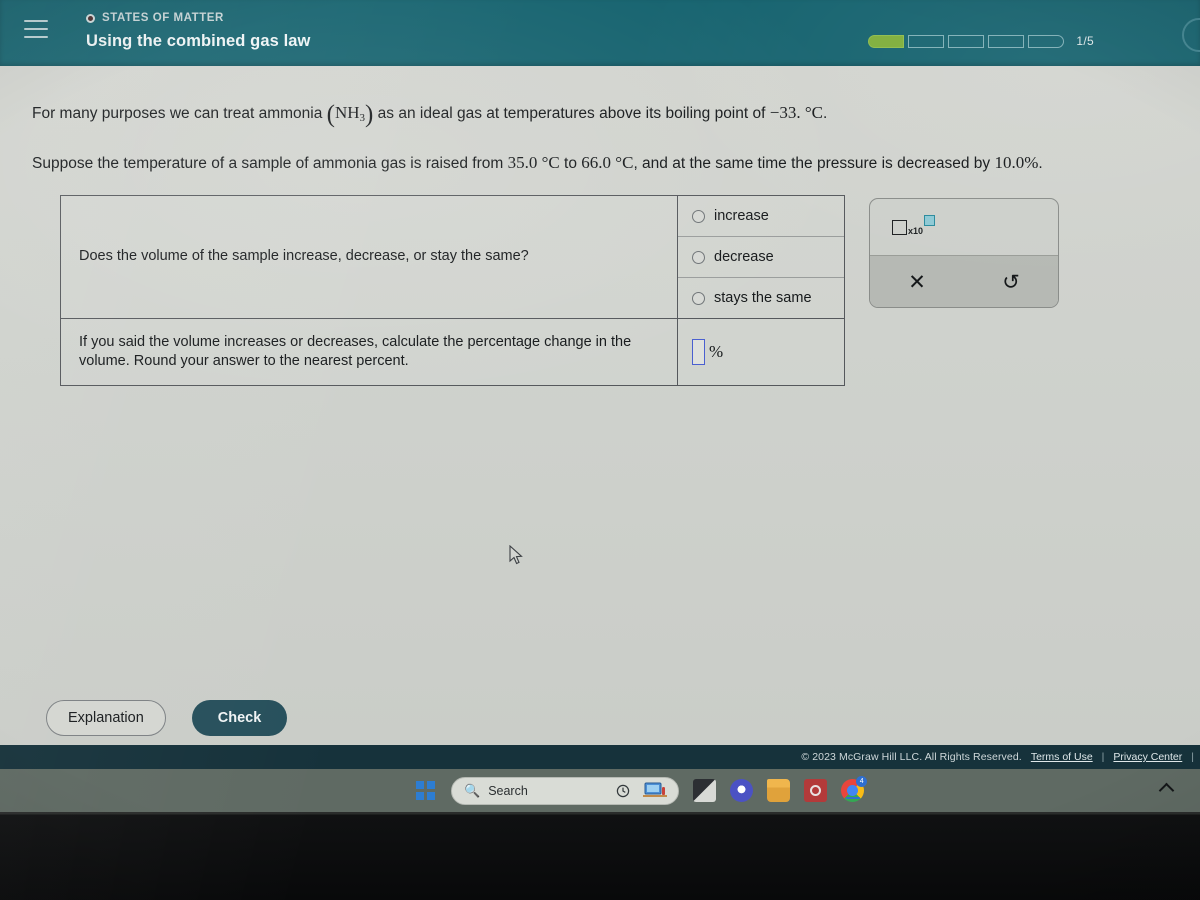 This screenshot has width=1200, height=900. I want to click on active-app-indicator, so click(852, 797).